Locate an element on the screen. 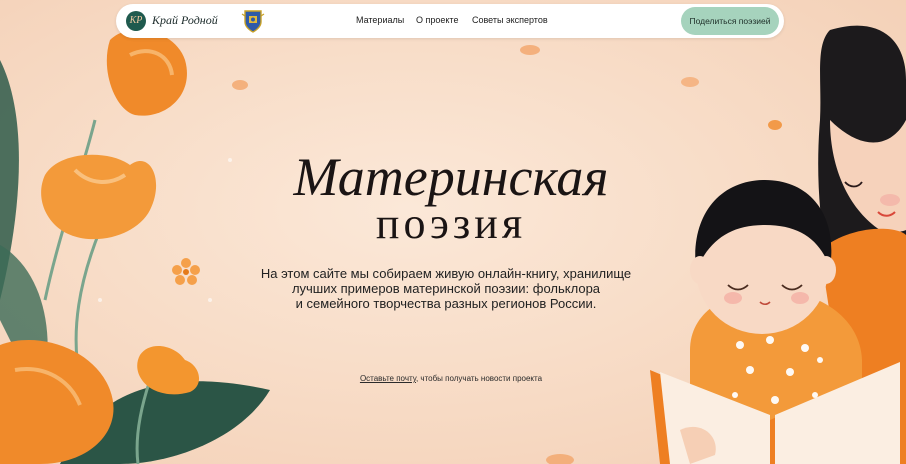 This screenshot has height=464, width=906. nav-link-materials: Материалы is located at coordinates (380, 20).